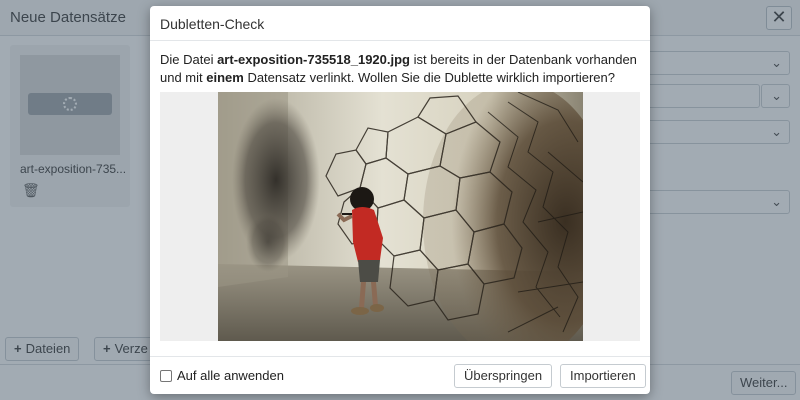  I want to click on apply-to-all-checkbox: Auf alle anwenden, so click(222, 375).